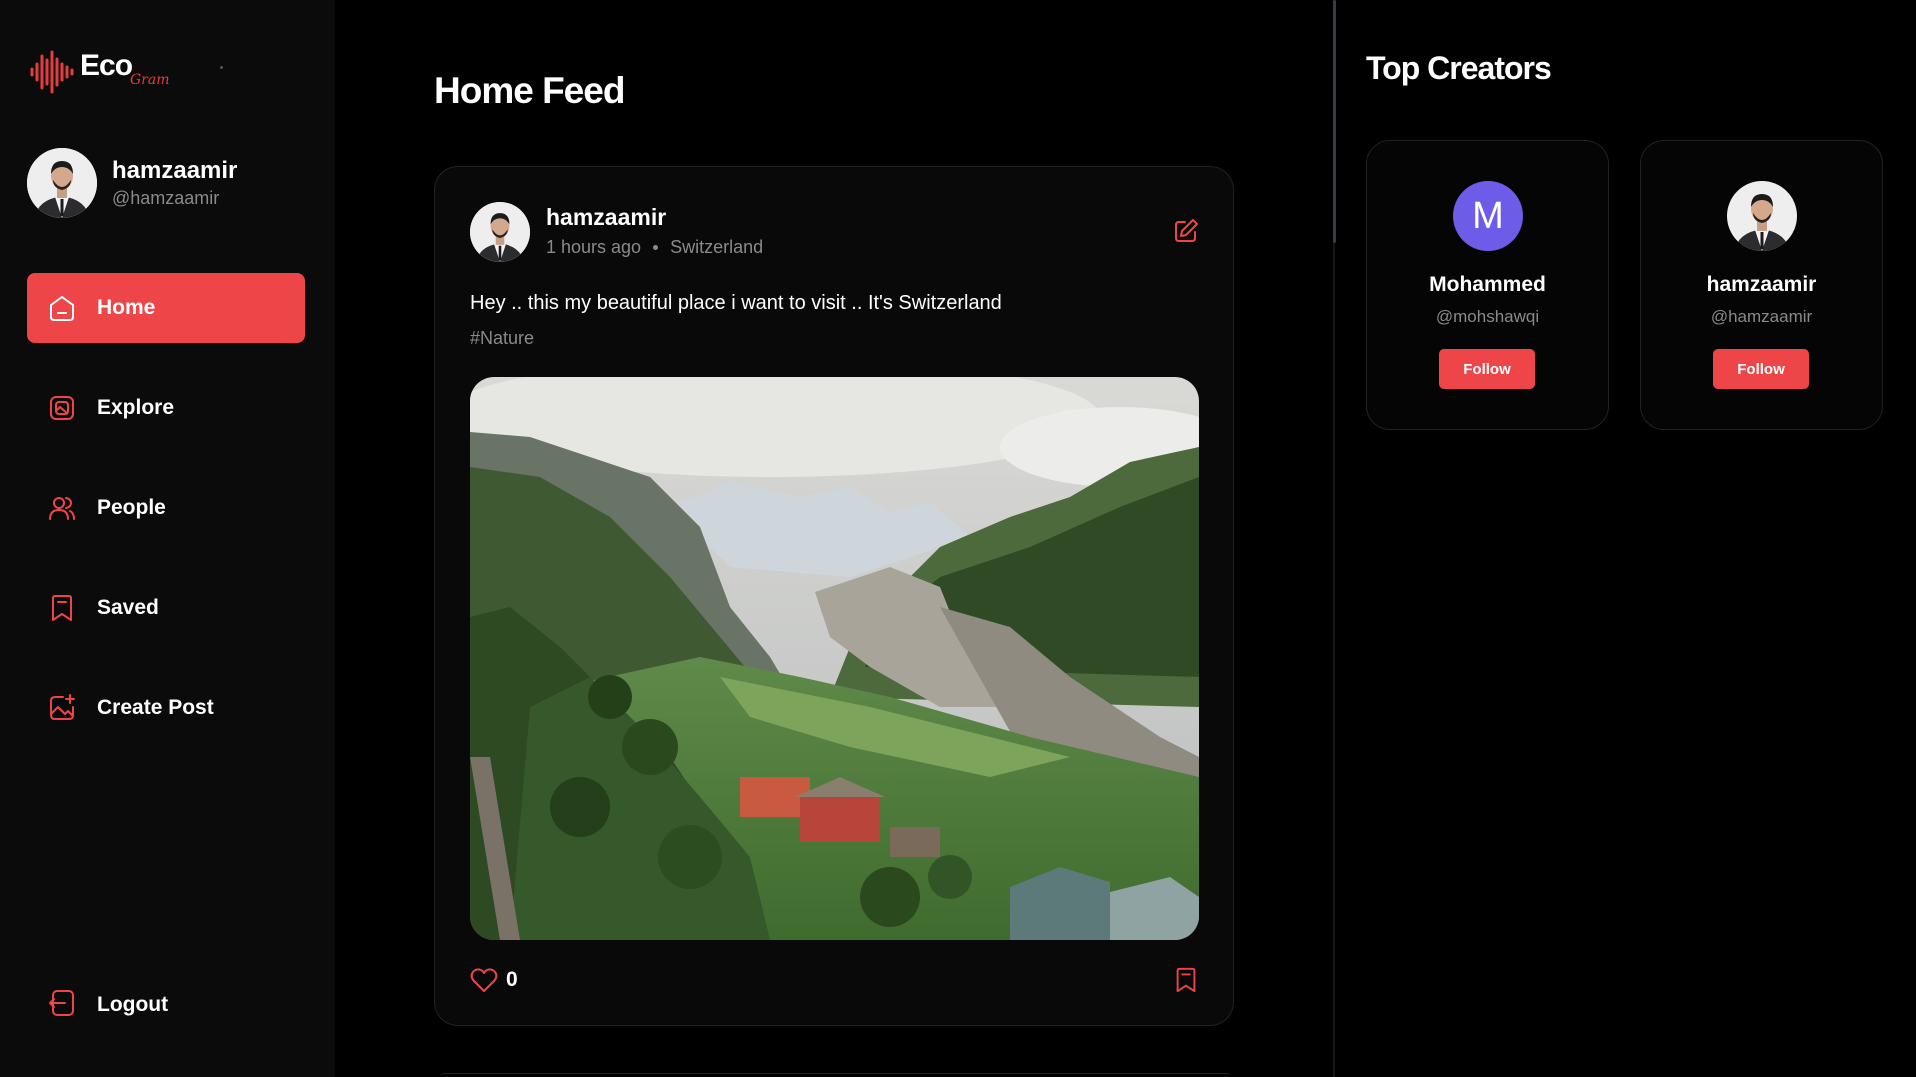 The width and height of the screenshot is (1916, 1077). I want to click on logout-button: Logout, so click(166, 1005).